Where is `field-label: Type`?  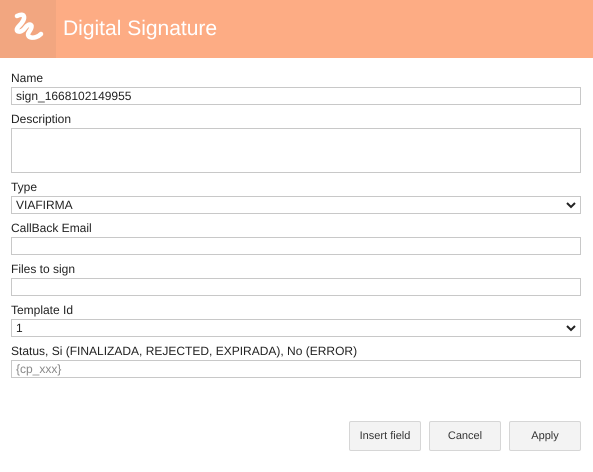 field-label: Type is located at coordinates (24, 188).